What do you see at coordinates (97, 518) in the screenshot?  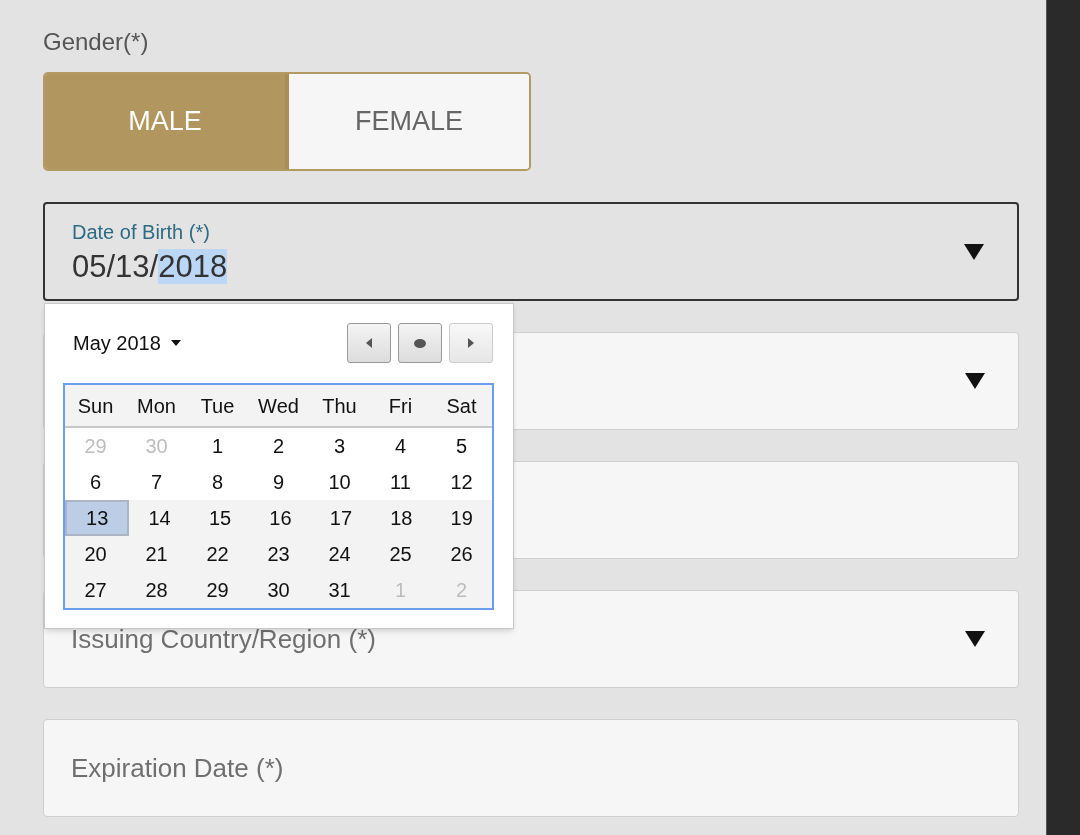 I see `calendar-day: 13` at bounding box center [97, 518].